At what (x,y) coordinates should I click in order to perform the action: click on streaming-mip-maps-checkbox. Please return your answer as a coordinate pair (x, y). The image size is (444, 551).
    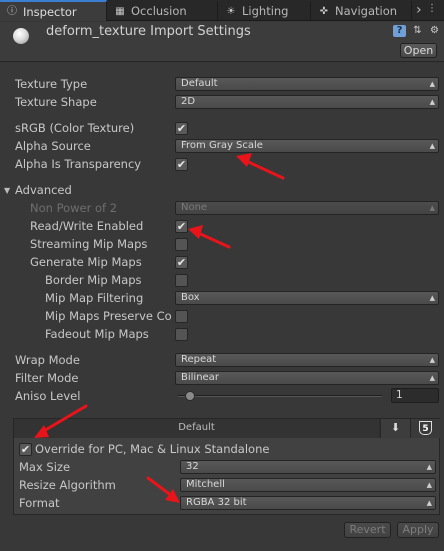
    Looking at the image, I should click on (181, 244).